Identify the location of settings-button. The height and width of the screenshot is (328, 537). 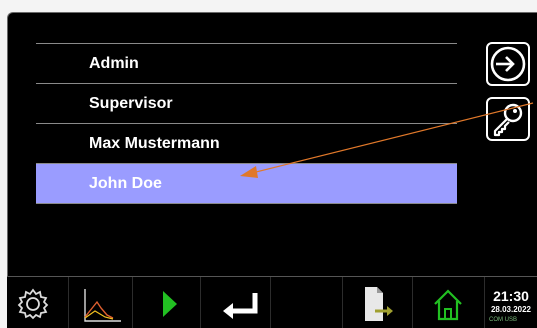
(38, 302).